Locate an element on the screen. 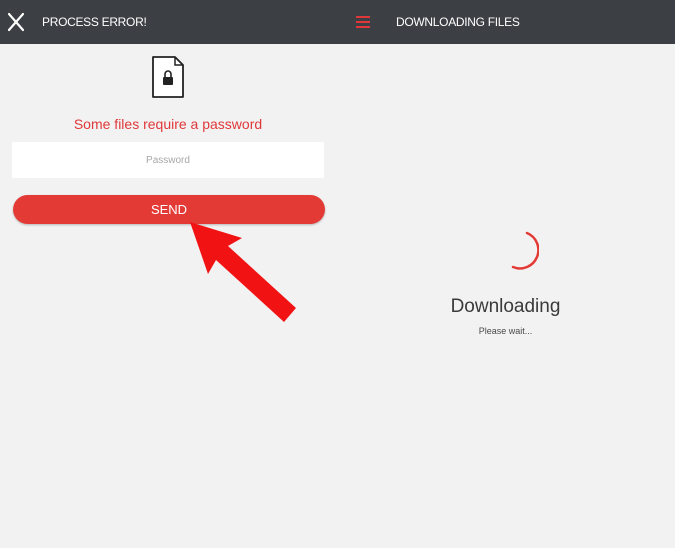  menu-icon is located at coordinates (363, 22).